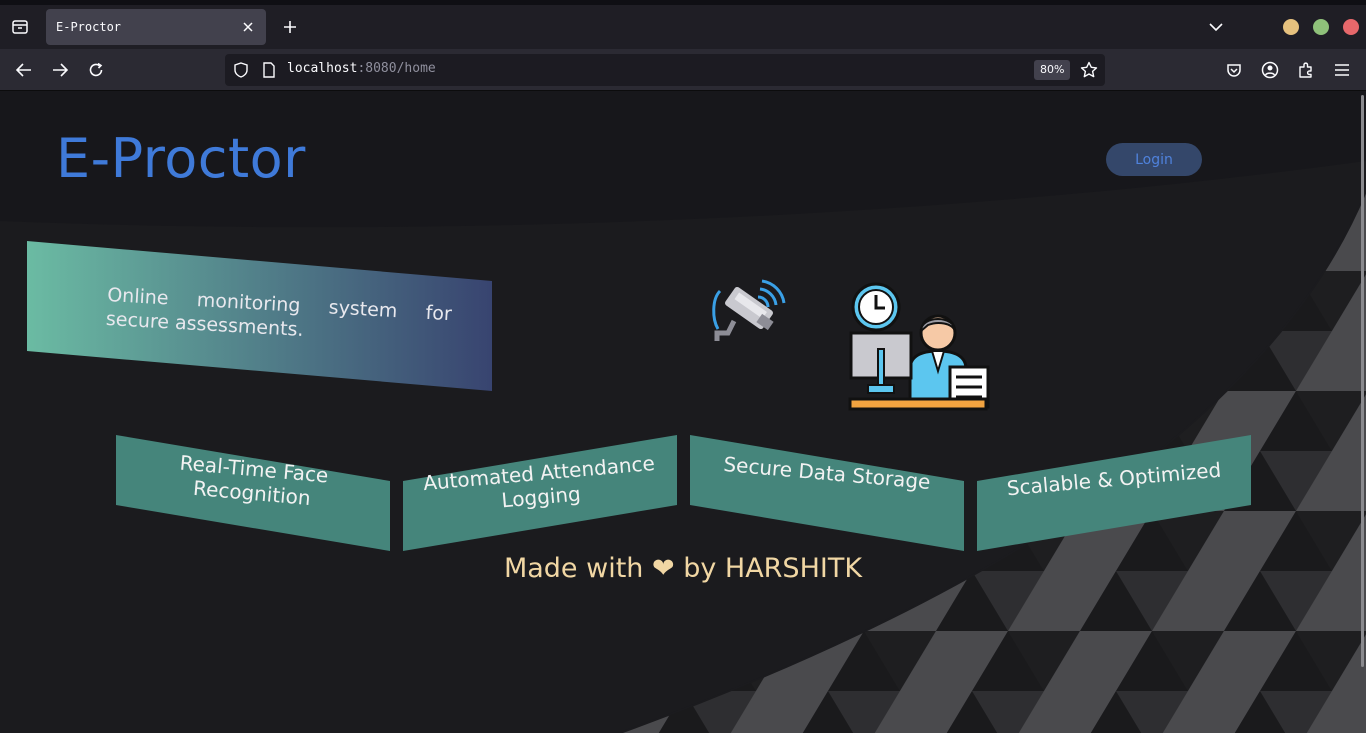  Describe the element at coordinates (540, 494) in the screenshot. I see `feature-card-attendance-logging: Automated Attendance Logging` at that location.